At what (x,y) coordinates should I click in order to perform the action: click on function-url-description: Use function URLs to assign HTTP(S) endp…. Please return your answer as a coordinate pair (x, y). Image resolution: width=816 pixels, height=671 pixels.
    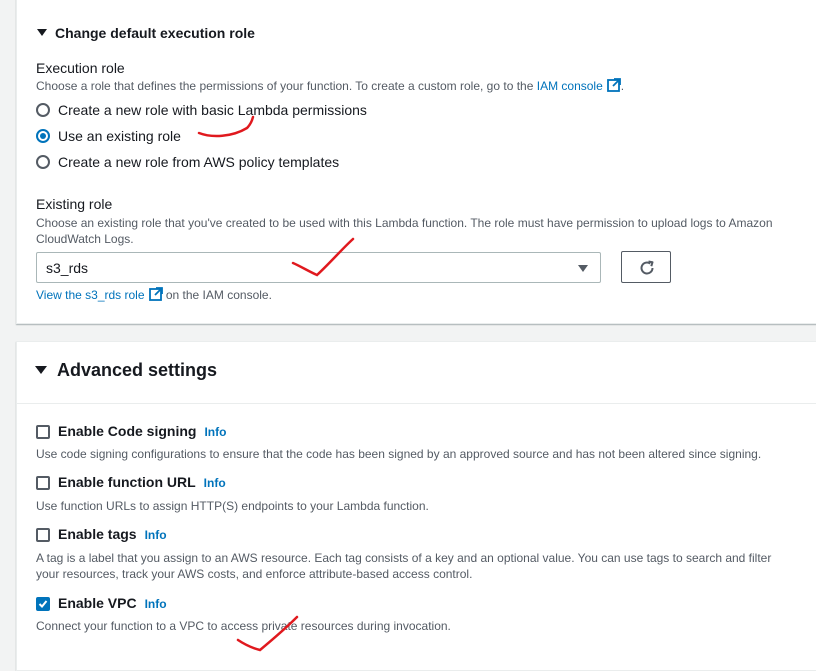
    Looking at the image, I should click on (232, 506).